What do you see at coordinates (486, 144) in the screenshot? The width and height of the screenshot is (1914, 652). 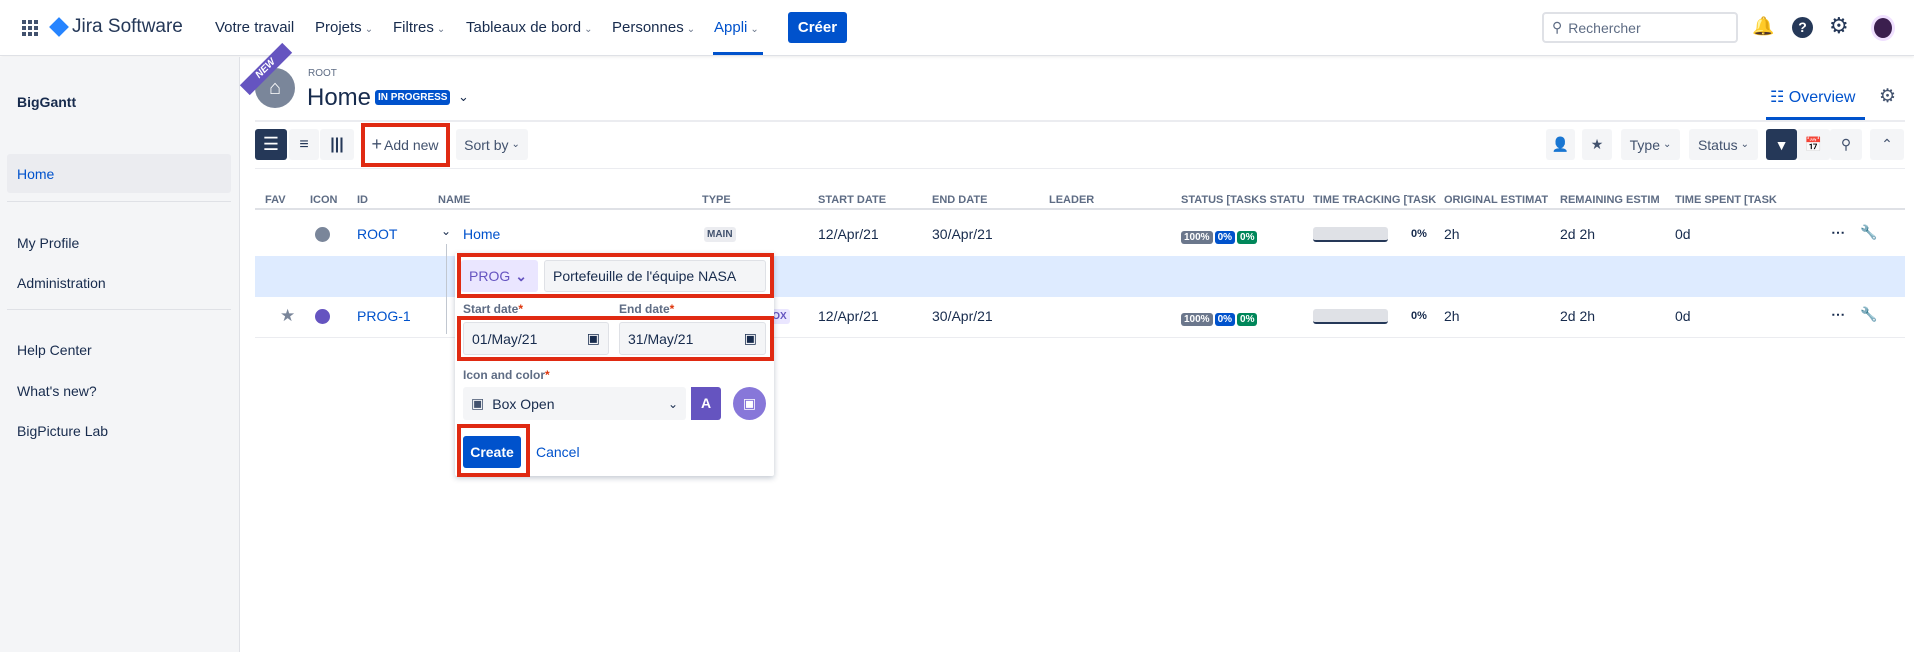 I see `button-label: Sort by` at bounding box center [486, 144].